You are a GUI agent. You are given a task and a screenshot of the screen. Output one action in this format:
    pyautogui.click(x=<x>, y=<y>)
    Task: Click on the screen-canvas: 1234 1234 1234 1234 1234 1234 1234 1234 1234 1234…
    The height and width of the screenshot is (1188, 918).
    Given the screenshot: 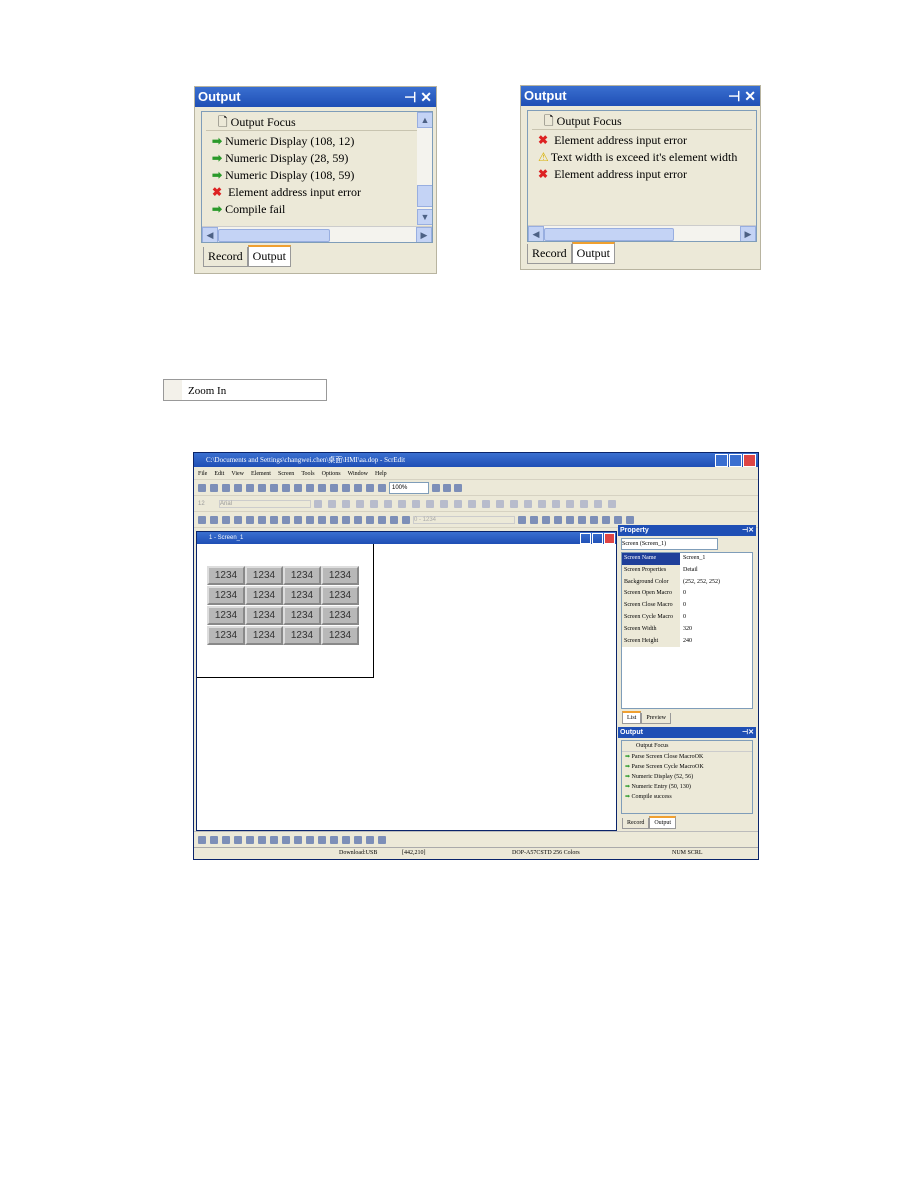 What is the action you would take?
    pyautogui.click(x=285, y=611)
    